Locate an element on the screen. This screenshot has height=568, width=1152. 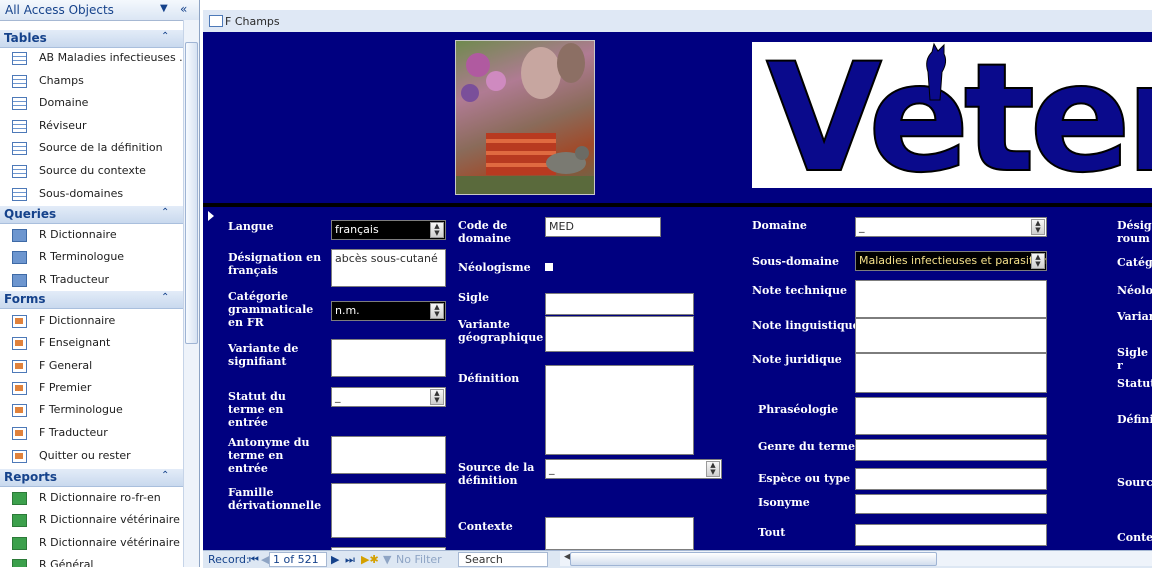
nav-item-label: F Traducteur is located at coordinates (73, 432).